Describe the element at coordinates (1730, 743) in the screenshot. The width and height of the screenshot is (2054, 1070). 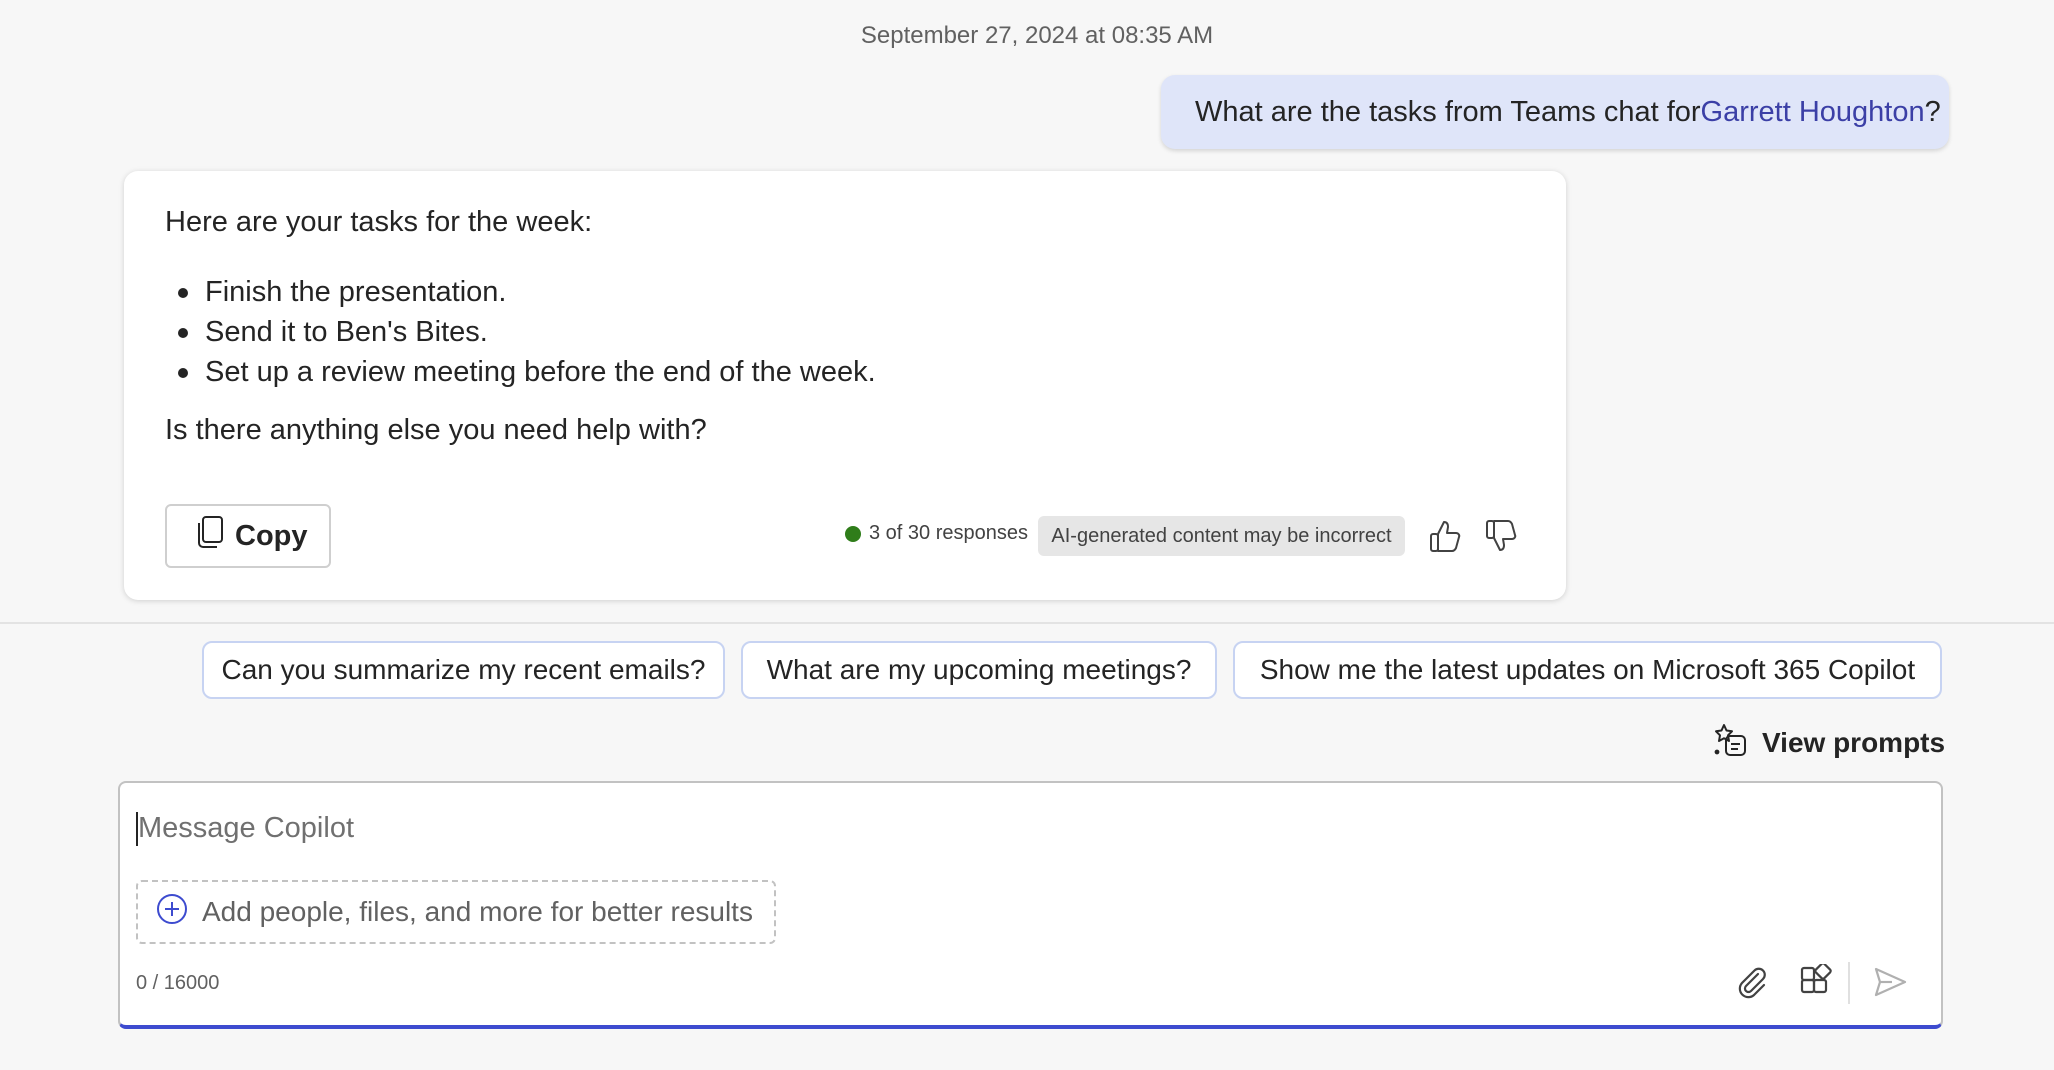
I see `prompt-sparkle-icon` at that location.